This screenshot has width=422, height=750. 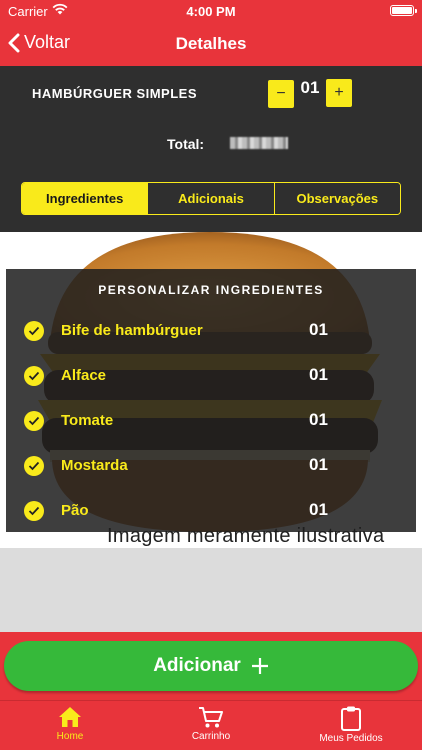 What do you see at coordinates (211, 290) in the screenshot?
I see `ingredients-panel-title: PERSONALIZAR INGREDIENTES` at bounding box center [211, 290].